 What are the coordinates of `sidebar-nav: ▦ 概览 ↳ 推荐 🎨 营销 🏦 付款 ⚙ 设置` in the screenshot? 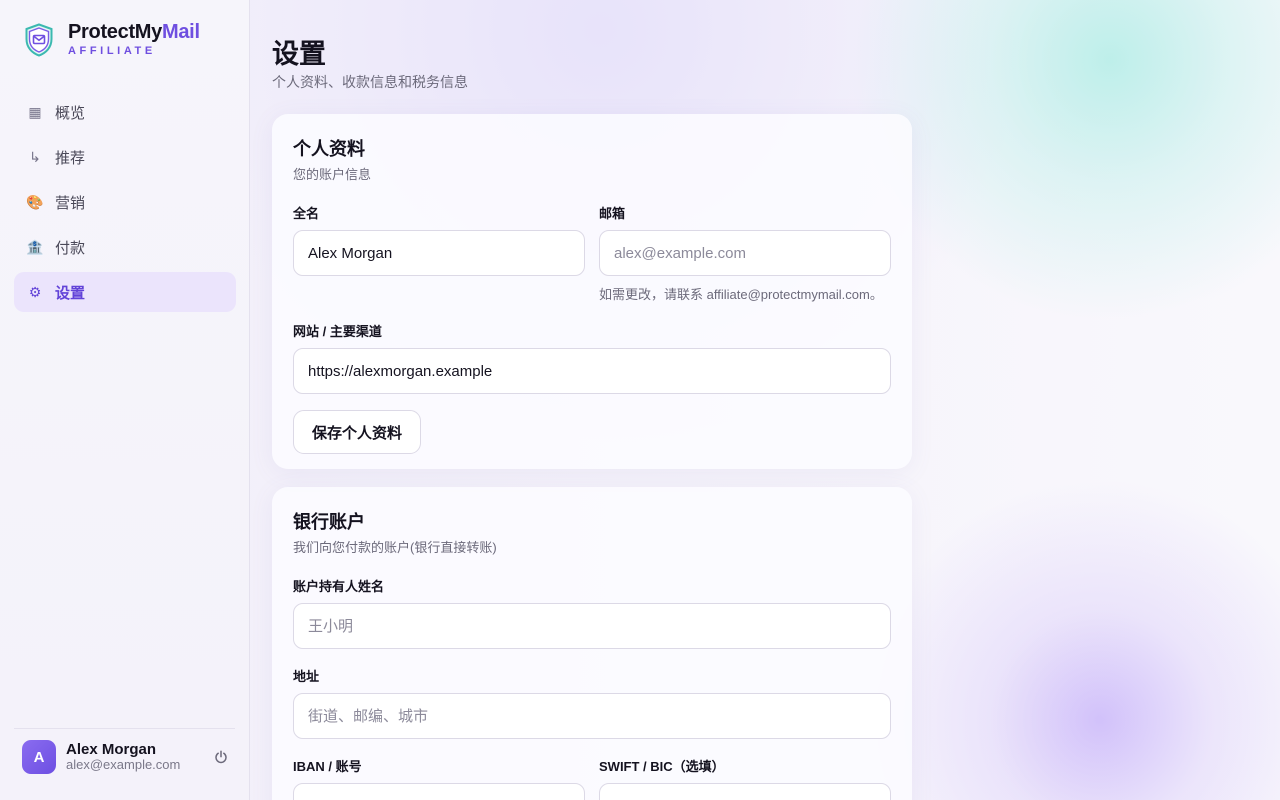 It's located at (125, 204).